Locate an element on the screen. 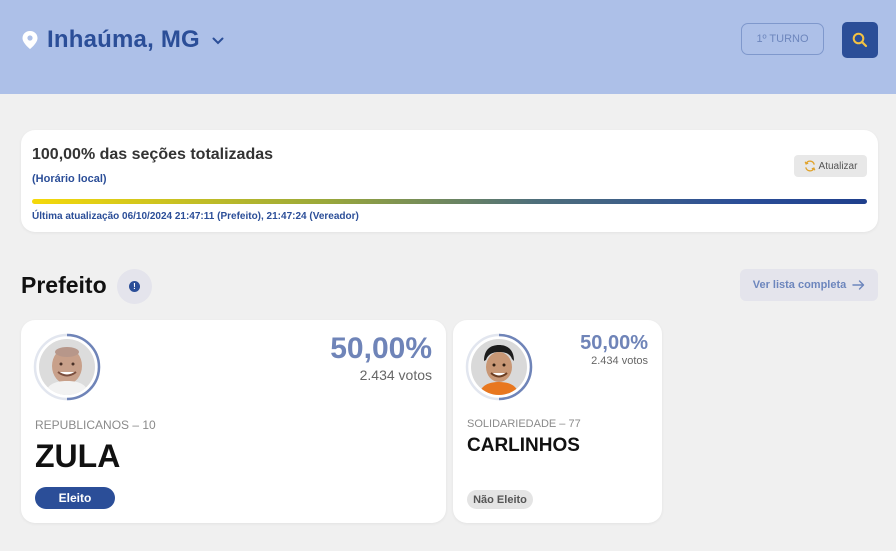 Image resolution: width=896 pixels, height=551 pixels. totalization-title: 100,00% das seções totalizadas is located at coordinates (153, 154).